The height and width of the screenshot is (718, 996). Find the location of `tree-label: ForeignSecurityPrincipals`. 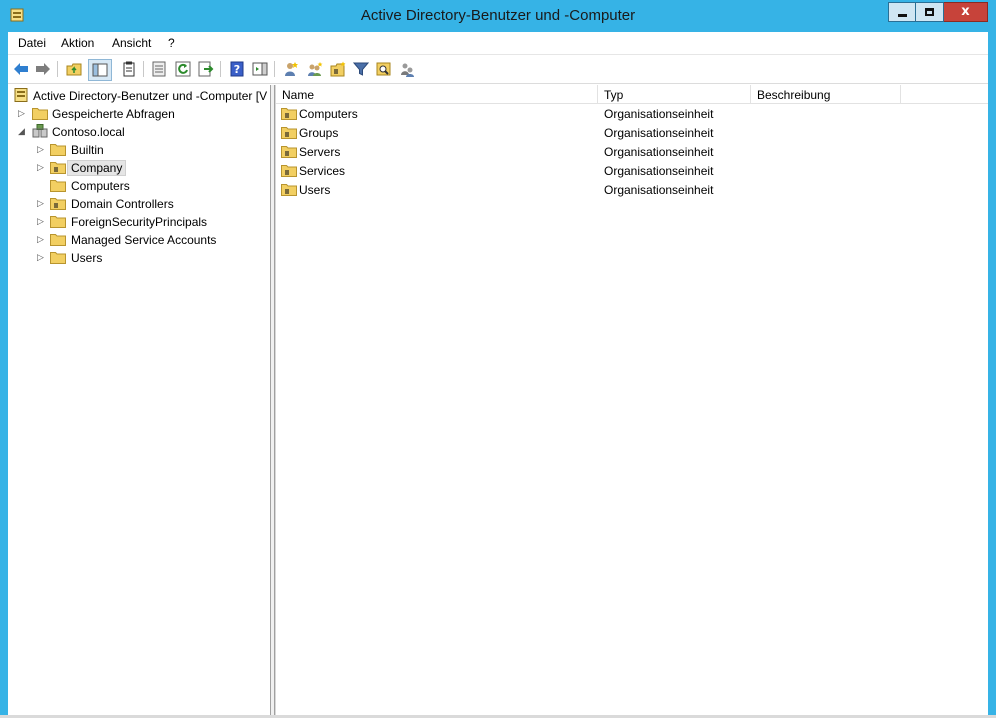

tree-label: ForeignSecurityPrincipals is located at coordinates (139, 222).